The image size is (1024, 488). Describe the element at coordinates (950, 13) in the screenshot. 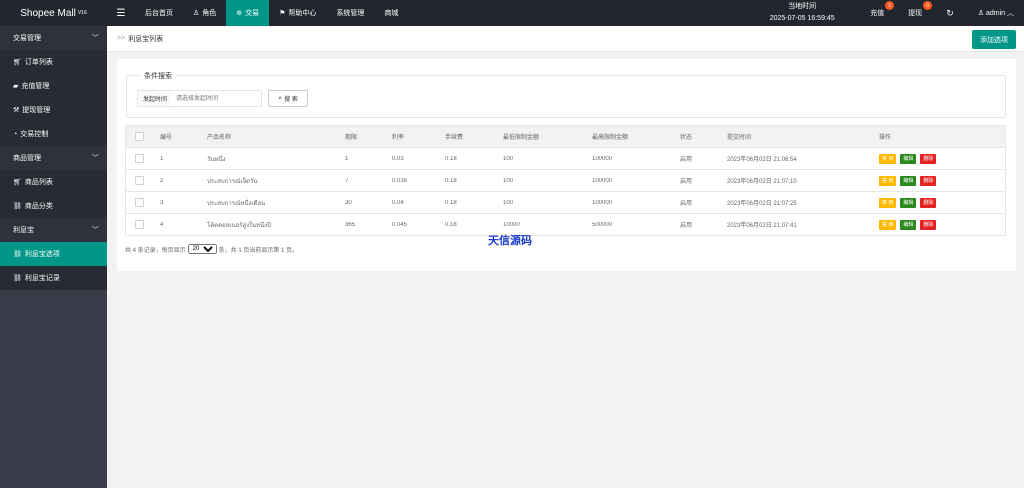

I see `refresh-icon: ↻` at that location.